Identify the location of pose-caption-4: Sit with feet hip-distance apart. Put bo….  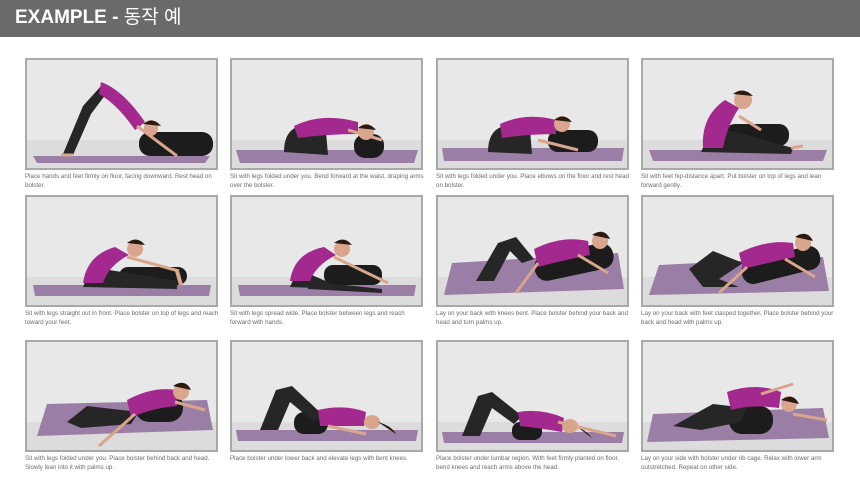
(731, 181).